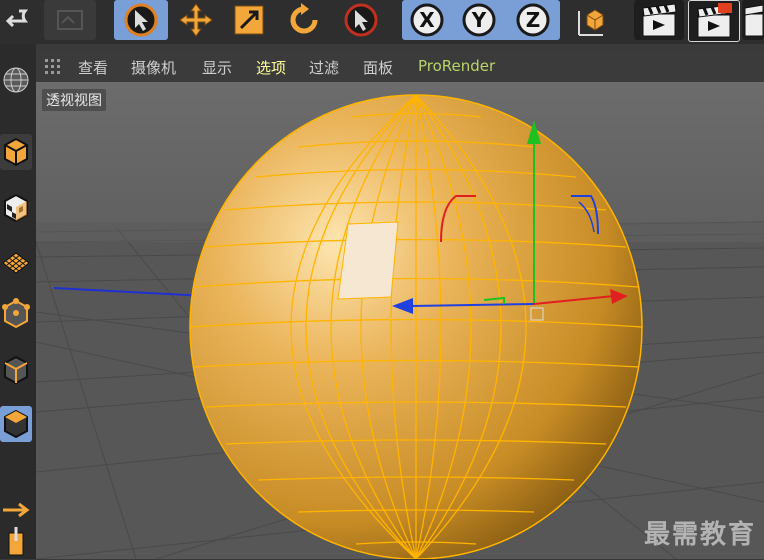 The height and width of the screenshot is (560, 764). I want to click on watermark-text: 最需教育, so click(699, 535).